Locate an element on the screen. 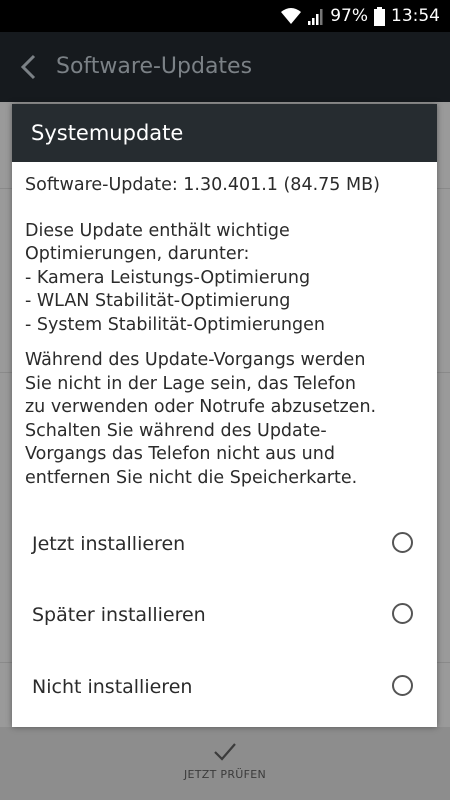 Image resolution: width=450 pixels, height=800 pixels. warning-line: Vorgangs das Telefon nicht aus und is located at coordinates (180, 454).